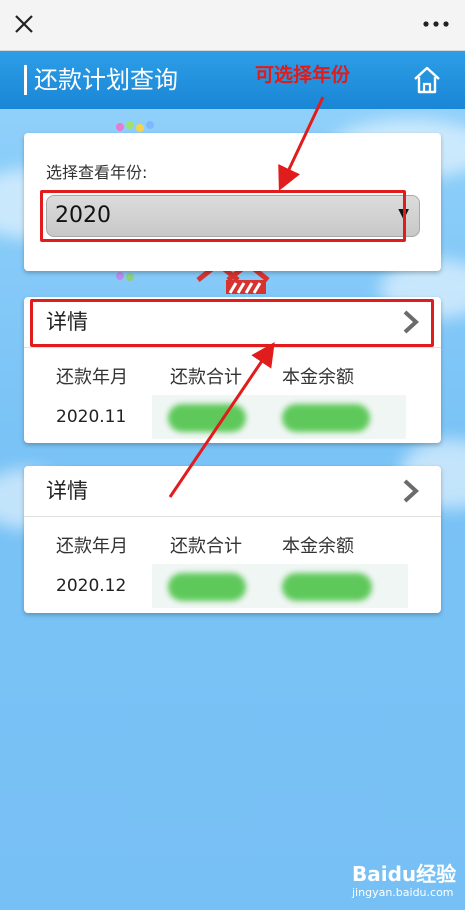 The image size is (465, 910). I want to click on more-icon, so click(436, 24).